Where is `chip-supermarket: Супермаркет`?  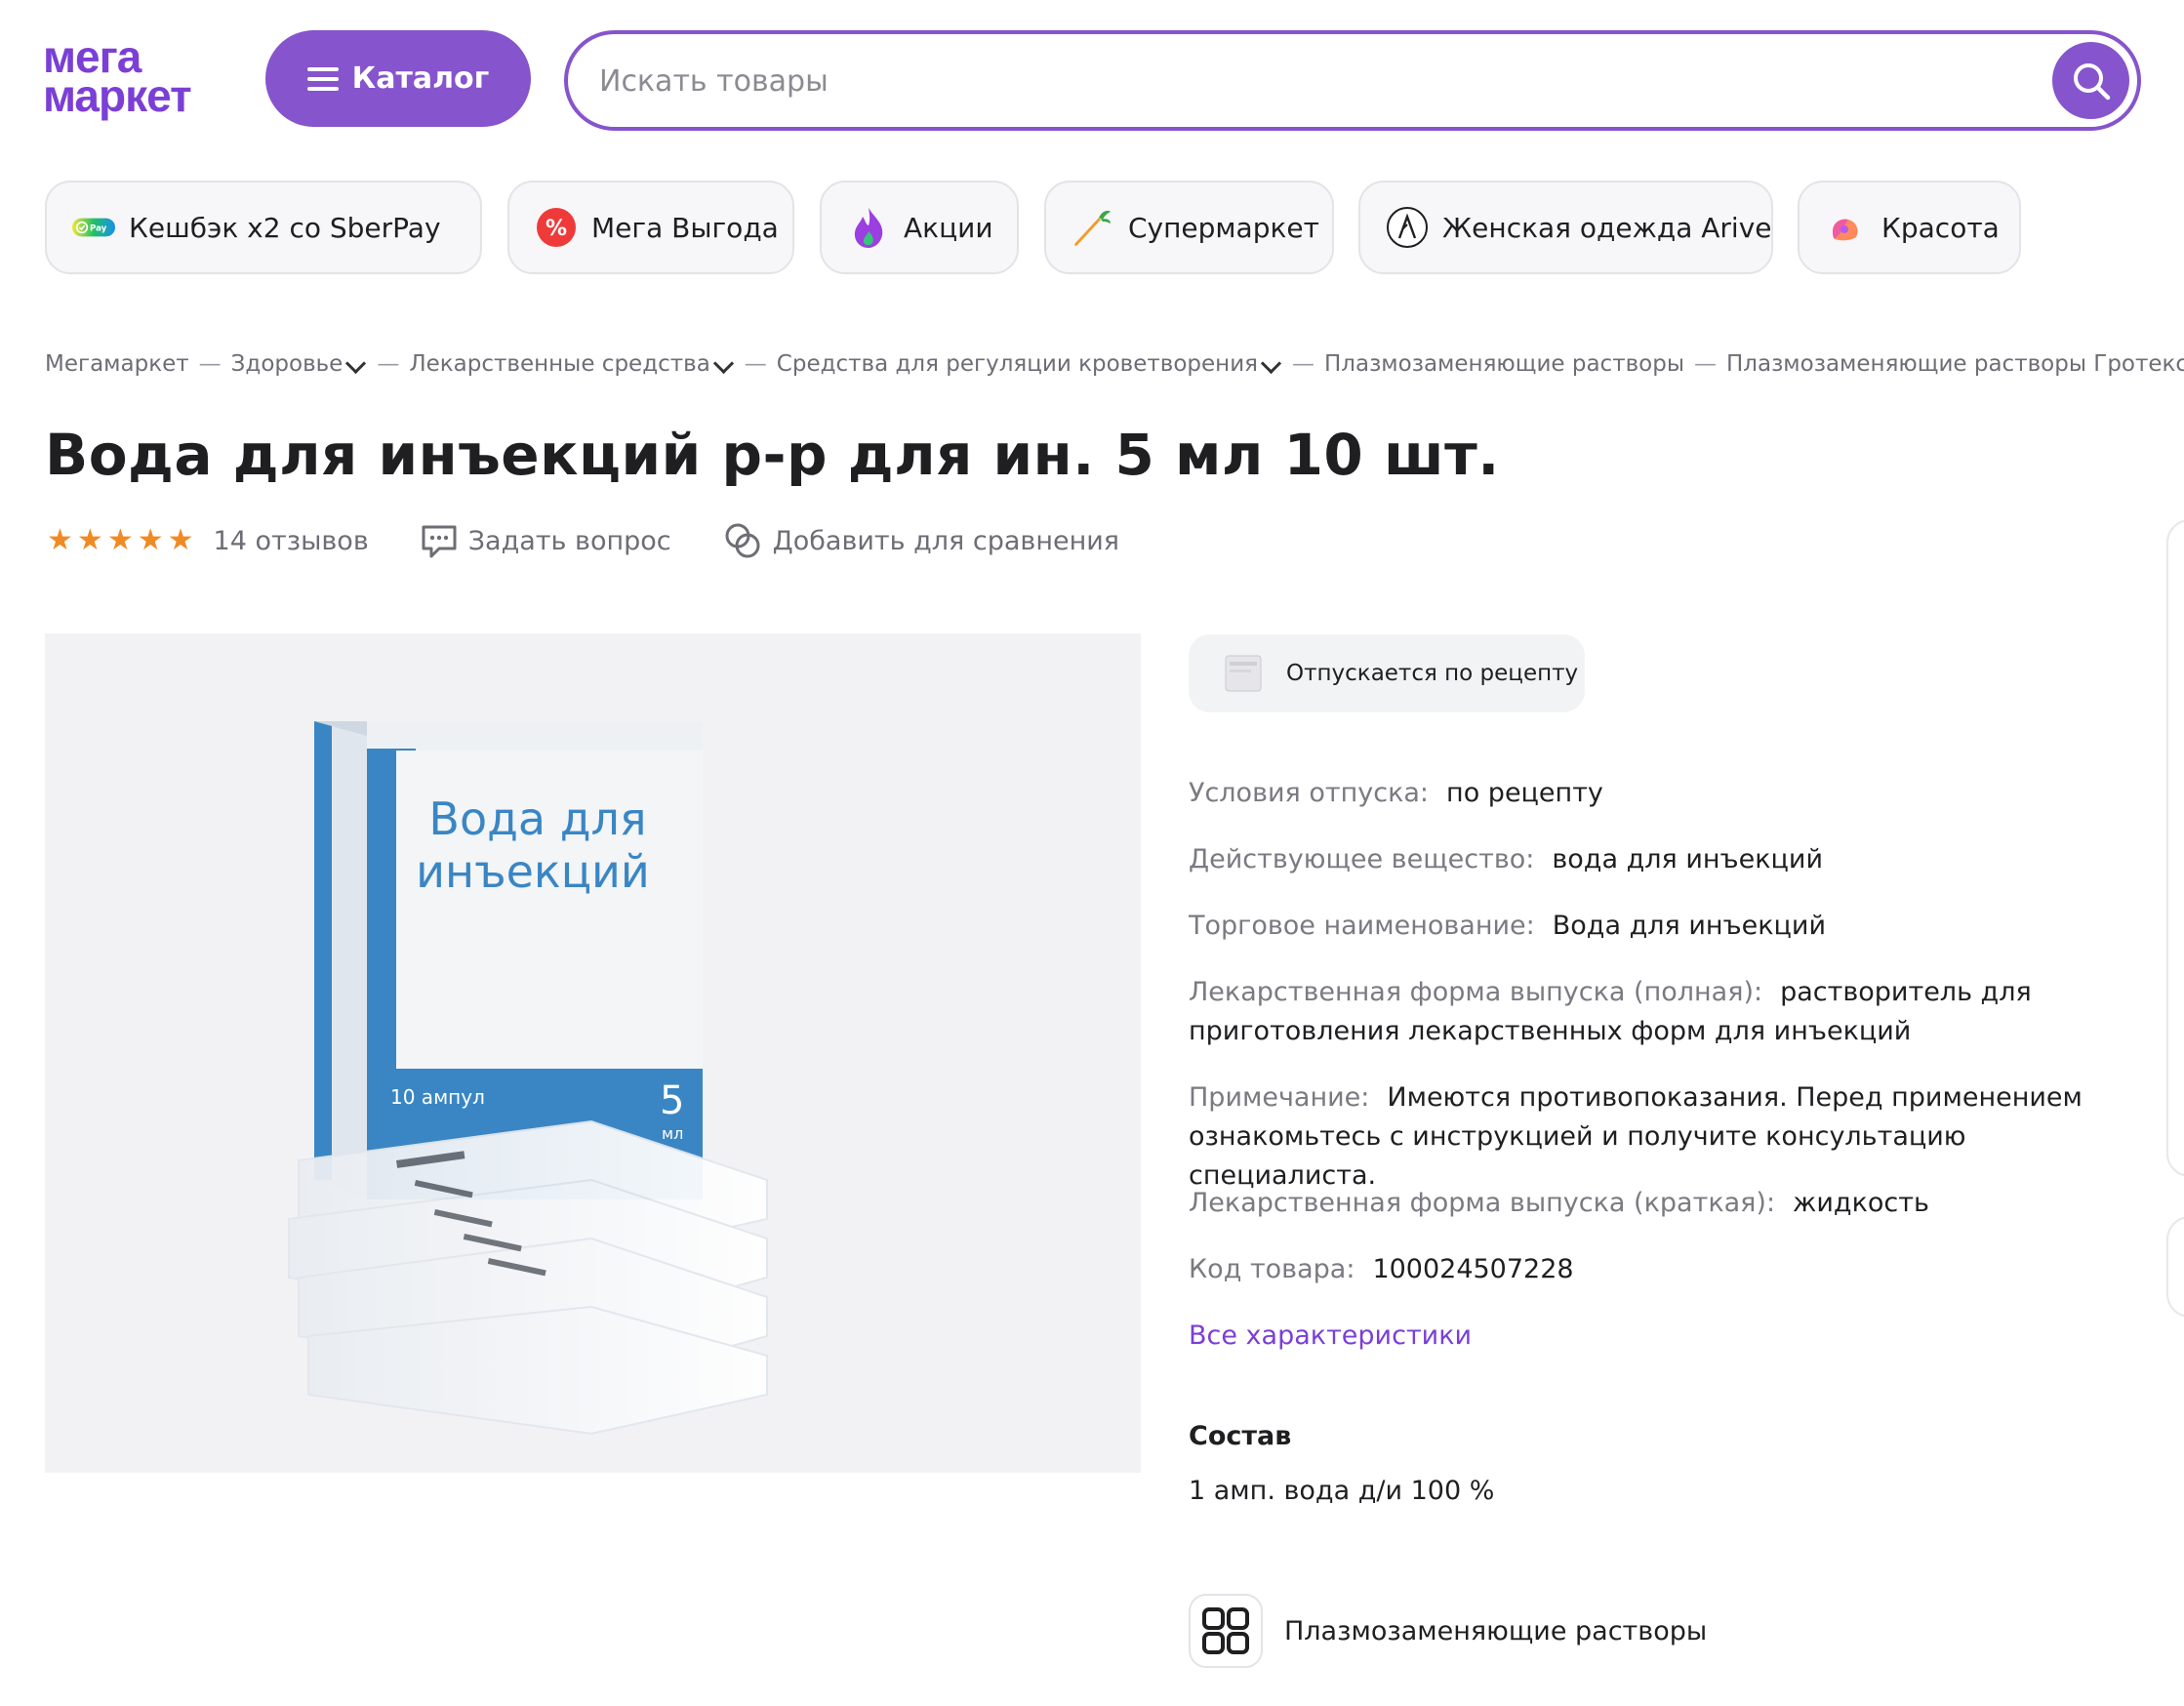 chip-supermarket: Супермаркет is located at coordinates (1189, 228).